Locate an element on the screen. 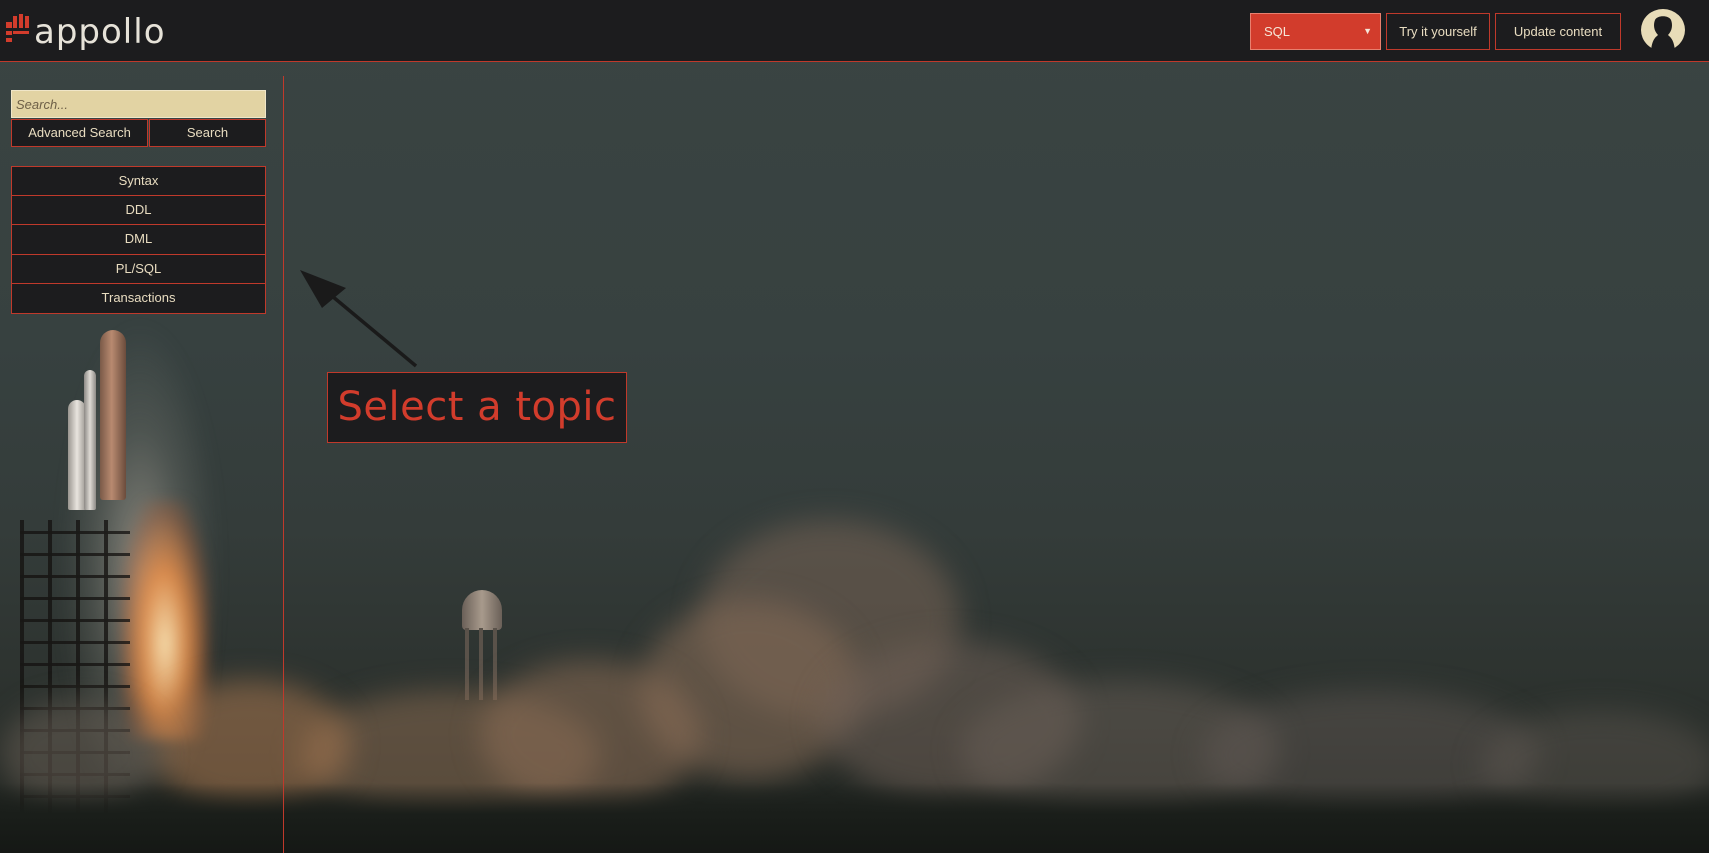  user-avatar-icon is located at coordinates (1663, 30).